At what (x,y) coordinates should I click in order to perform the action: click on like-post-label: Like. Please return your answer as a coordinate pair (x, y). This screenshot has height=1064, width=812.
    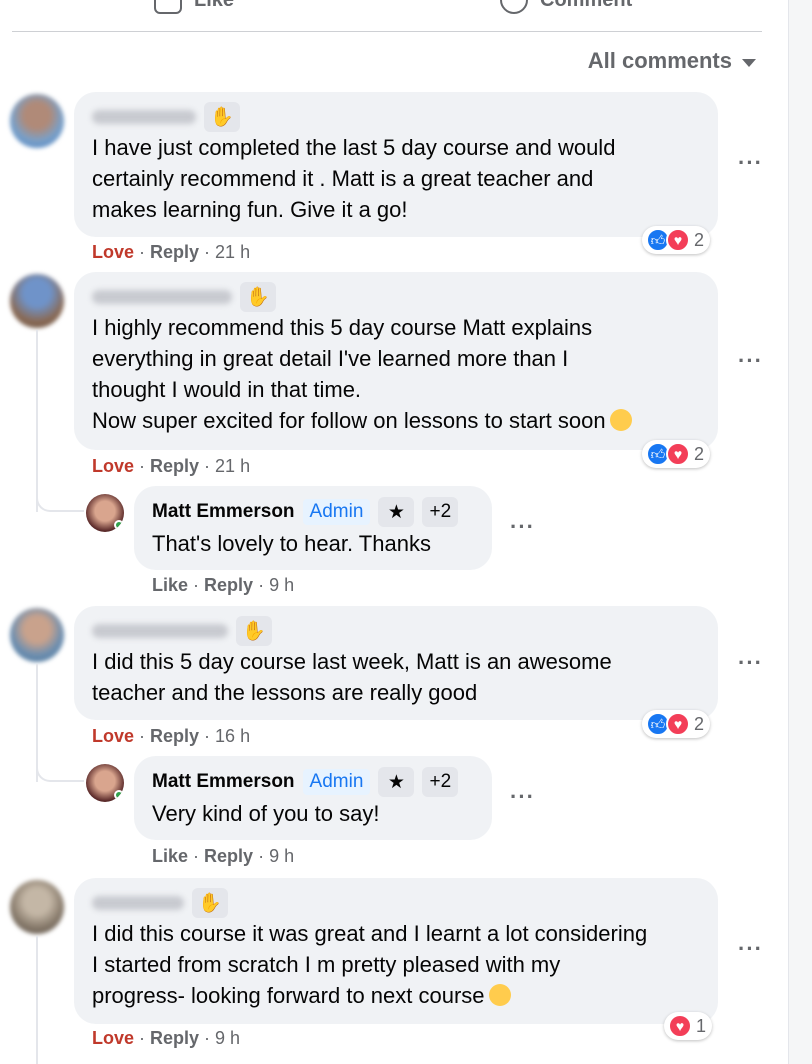
    Looking at the image, I should click on (214, 6).